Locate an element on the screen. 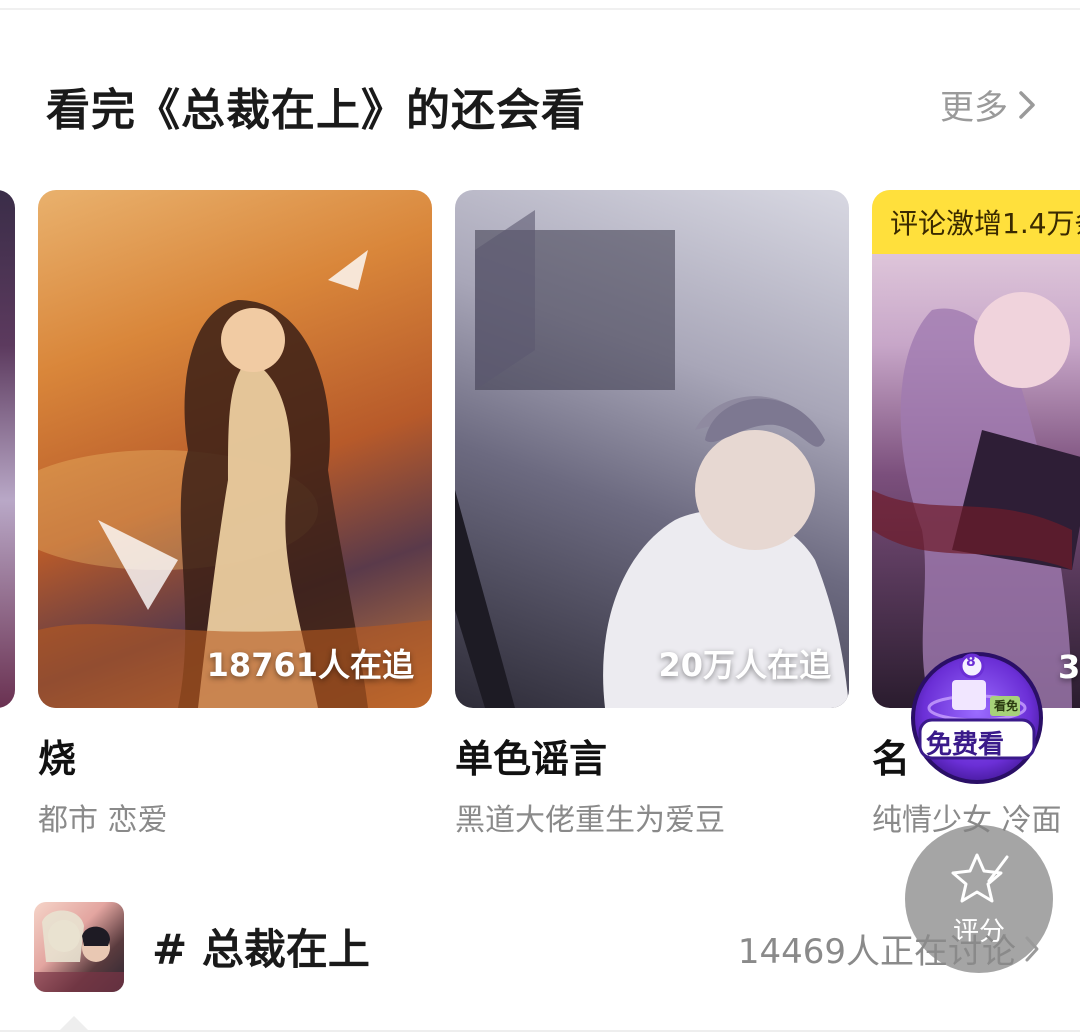 The width and height of the screenshot is (1080, 1036). cover-illustration is located at coordinates (976, 500).